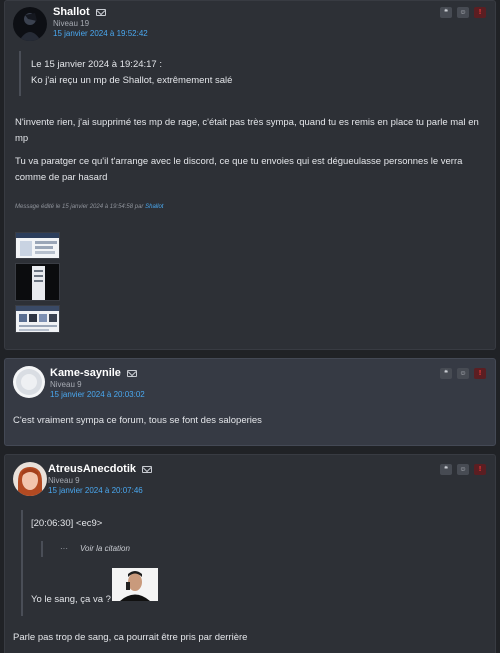 This screenshot has width=500, height=653. I want to click on quote-header: Le 15 janvier 2024 à 19:24:17 :, so click(96, 64).